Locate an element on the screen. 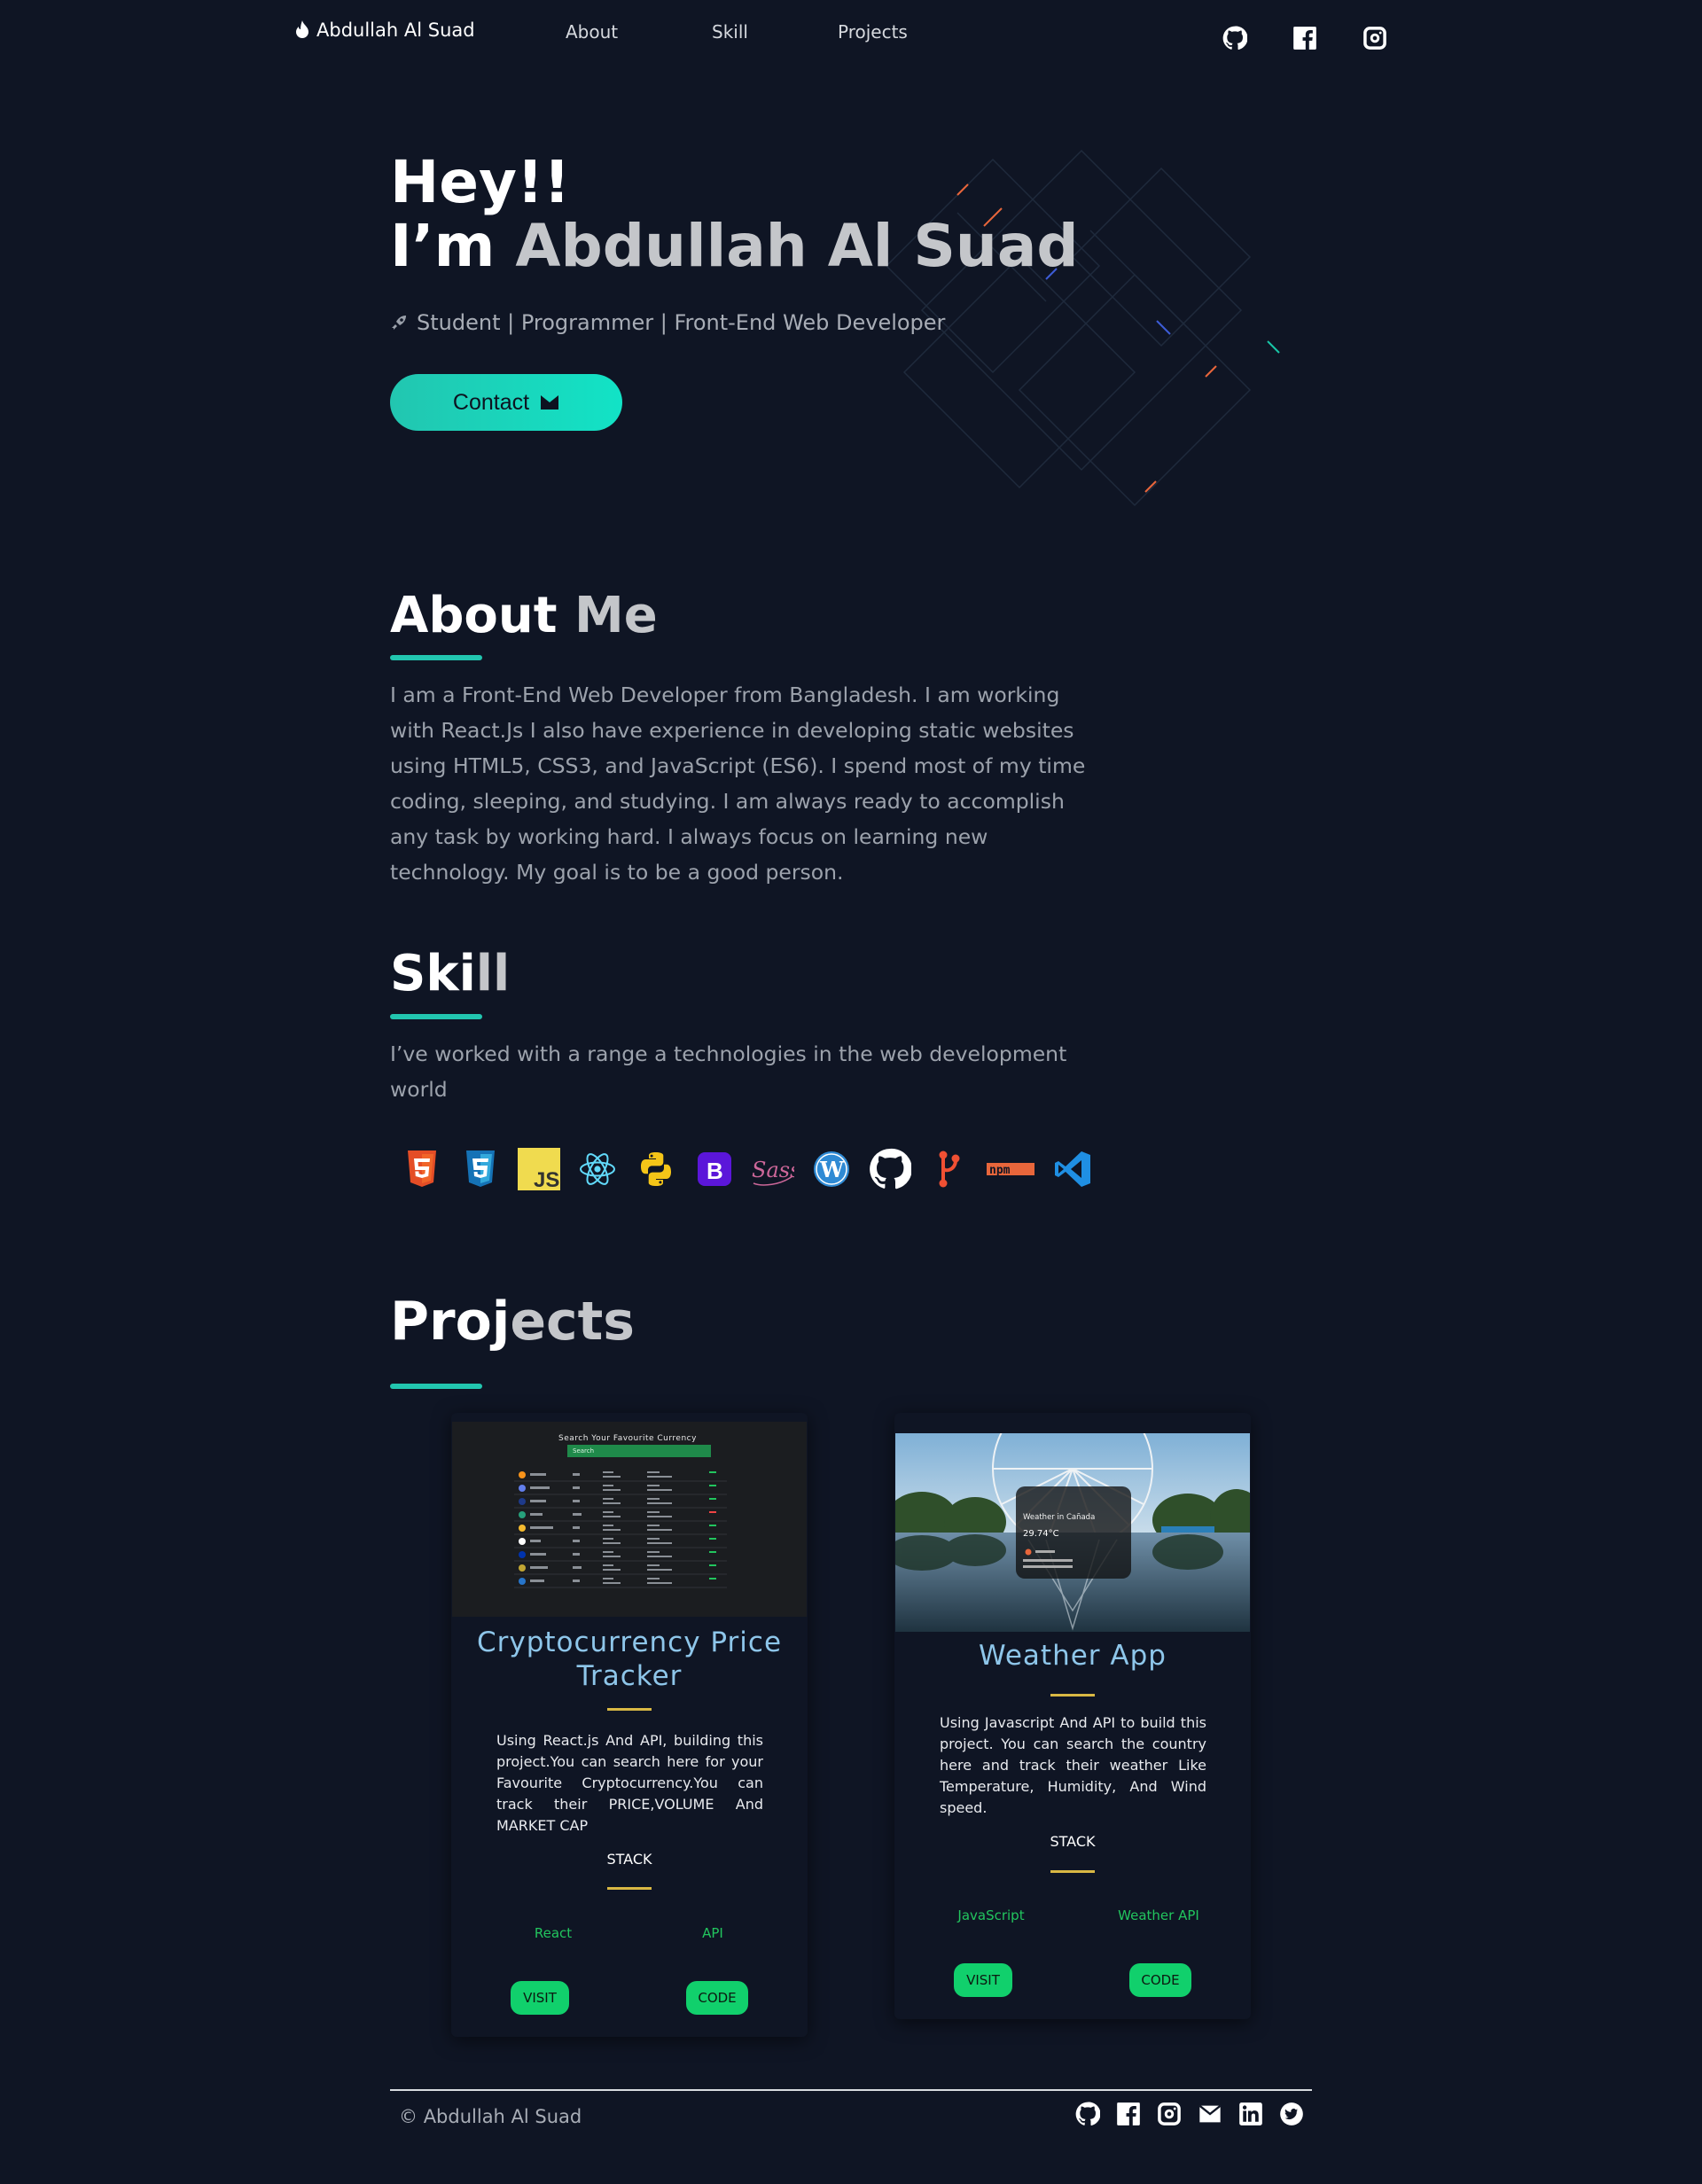 This screenshot has height=2184, width=1702. hero-greeting: Hey!! is located at coordinates (480, 182).